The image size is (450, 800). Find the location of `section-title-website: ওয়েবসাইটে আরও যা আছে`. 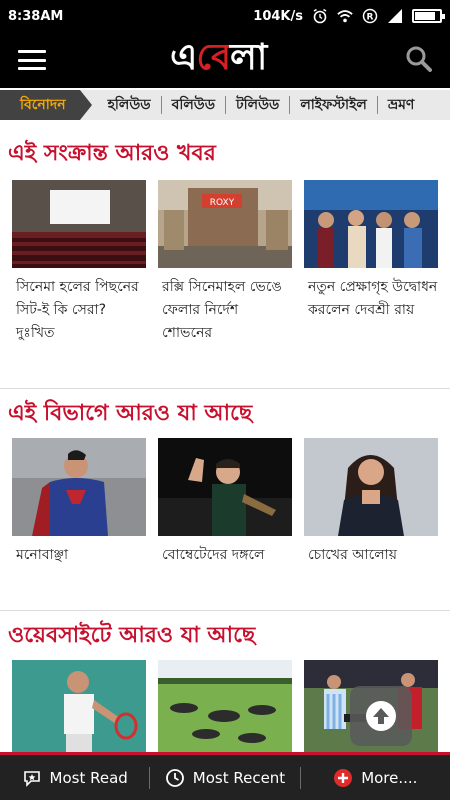

section-title-website: ওয়েবসাইটে আরও যা আছে is located at coordinates (132, 635).